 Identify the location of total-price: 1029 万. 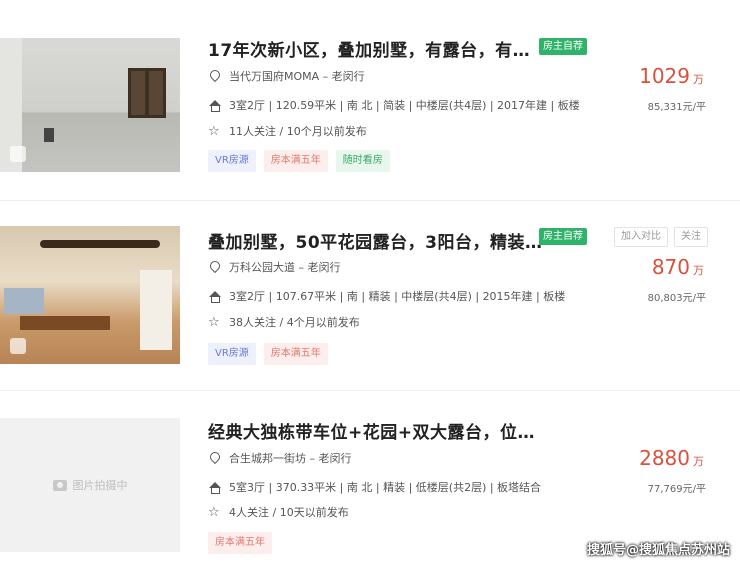
(671, 76).